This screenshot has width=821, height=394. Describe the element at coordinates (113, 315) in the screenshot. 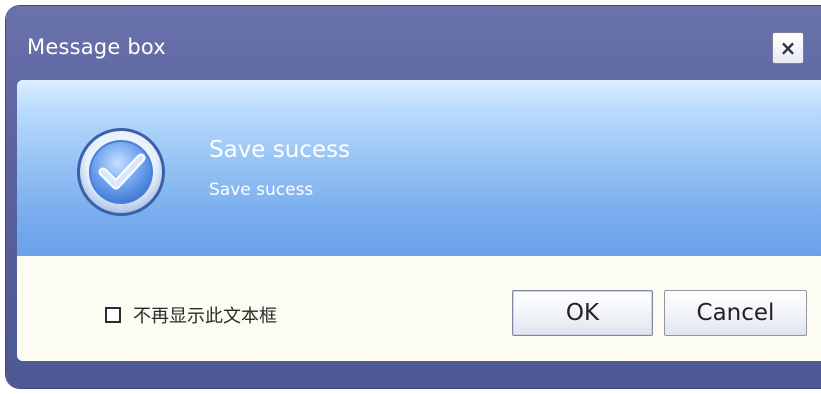

I see `dont-show-again-checkbox` at that location.